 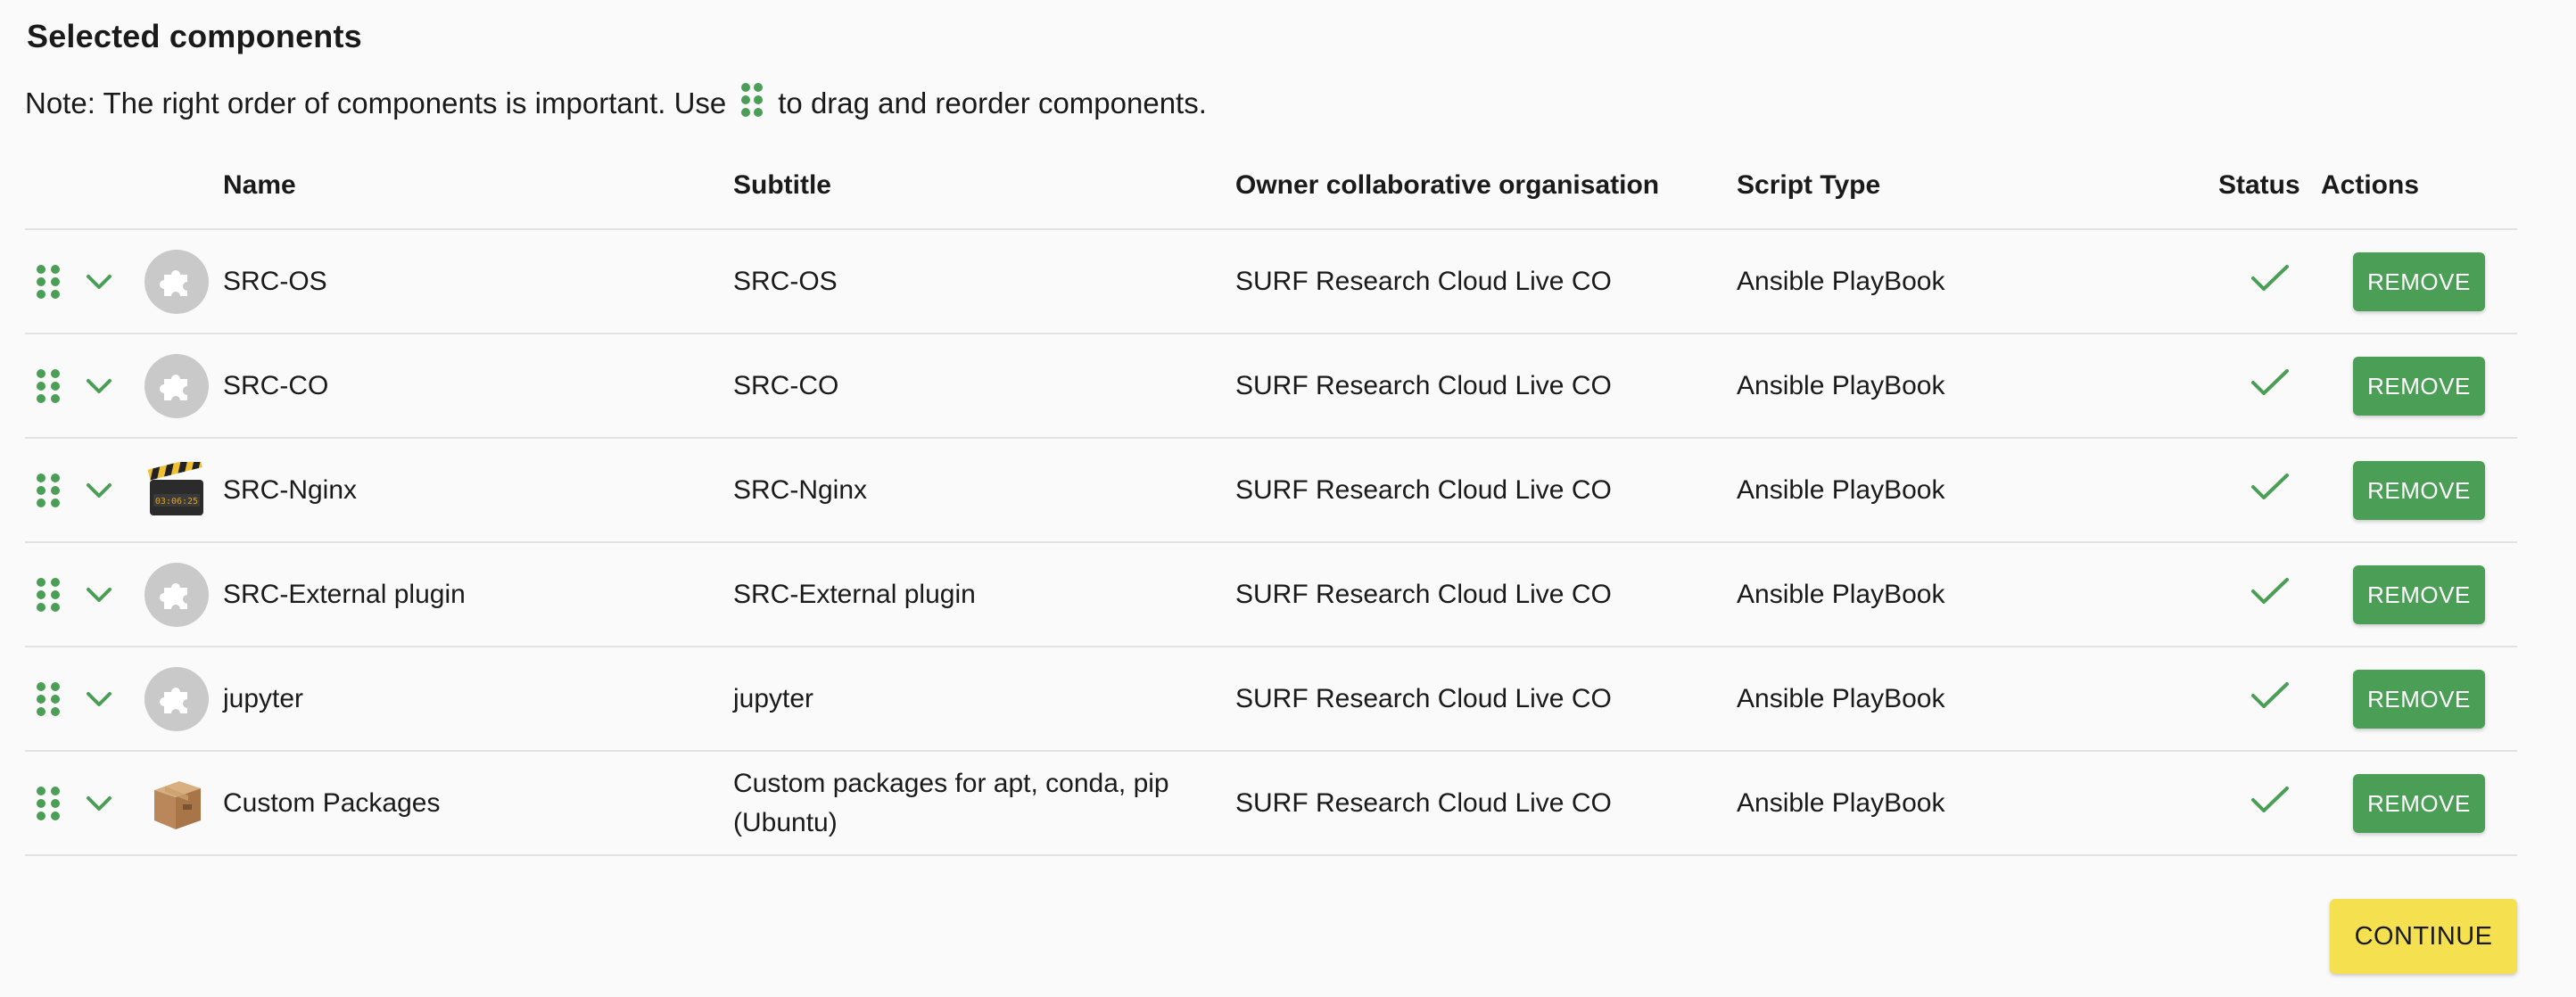 What do you see at coordinates (984, 594) in the screenshot?
I see `cell-subtitle: SRC-External plugin` at bounding box center [984, 594].